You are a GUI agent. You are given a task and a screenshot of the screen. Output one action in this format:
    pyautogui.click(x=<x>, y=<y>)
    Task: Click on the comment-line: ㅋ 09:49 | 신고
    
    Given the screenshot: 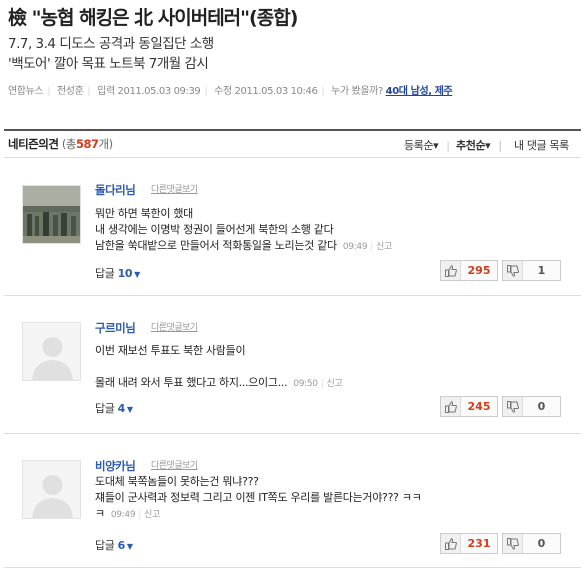 What is the action you would take?
    pyautogui.click(x=127, y=513)
    